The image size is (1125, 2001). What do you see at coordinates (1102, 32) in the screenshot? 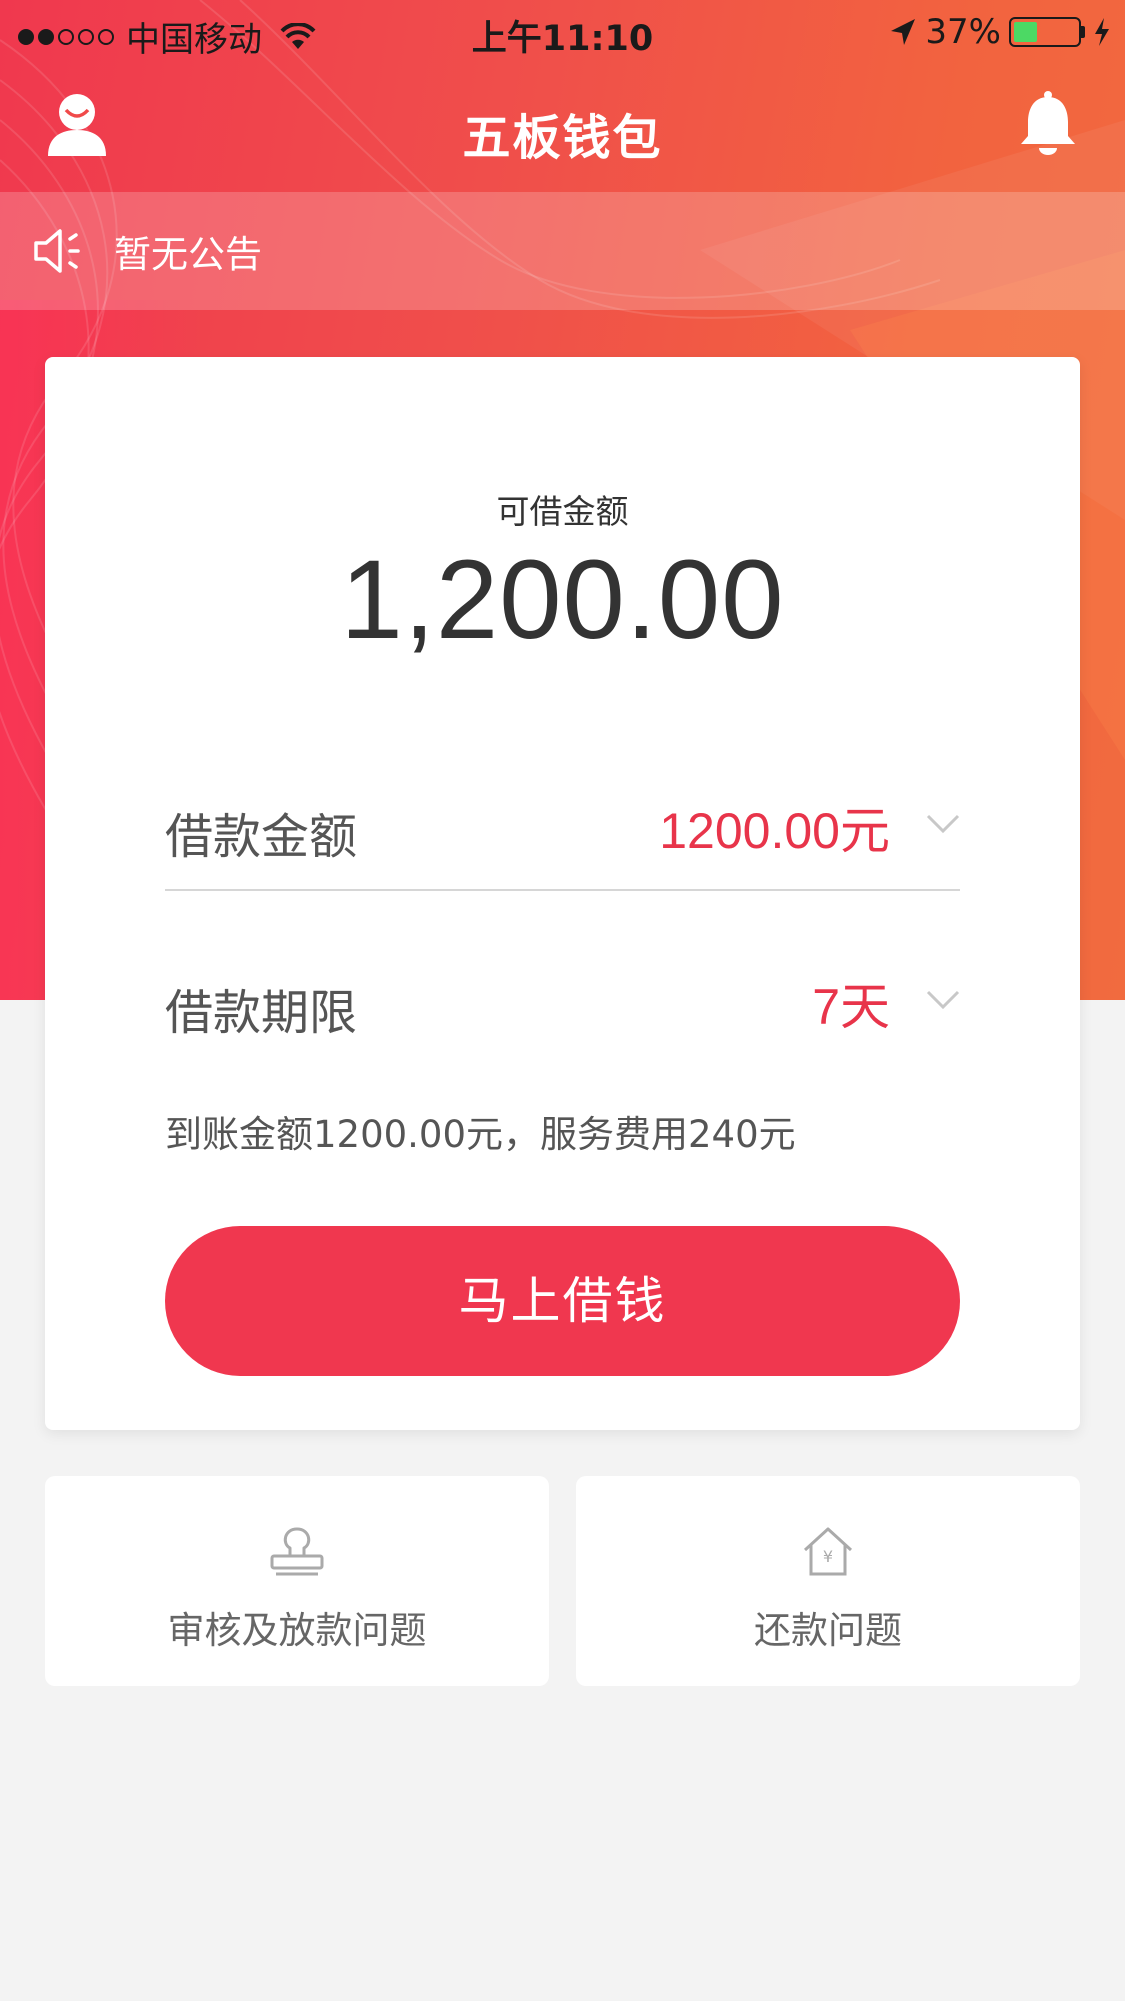
I see `charging-bolt-icon` at bounding box center [1102, 32].